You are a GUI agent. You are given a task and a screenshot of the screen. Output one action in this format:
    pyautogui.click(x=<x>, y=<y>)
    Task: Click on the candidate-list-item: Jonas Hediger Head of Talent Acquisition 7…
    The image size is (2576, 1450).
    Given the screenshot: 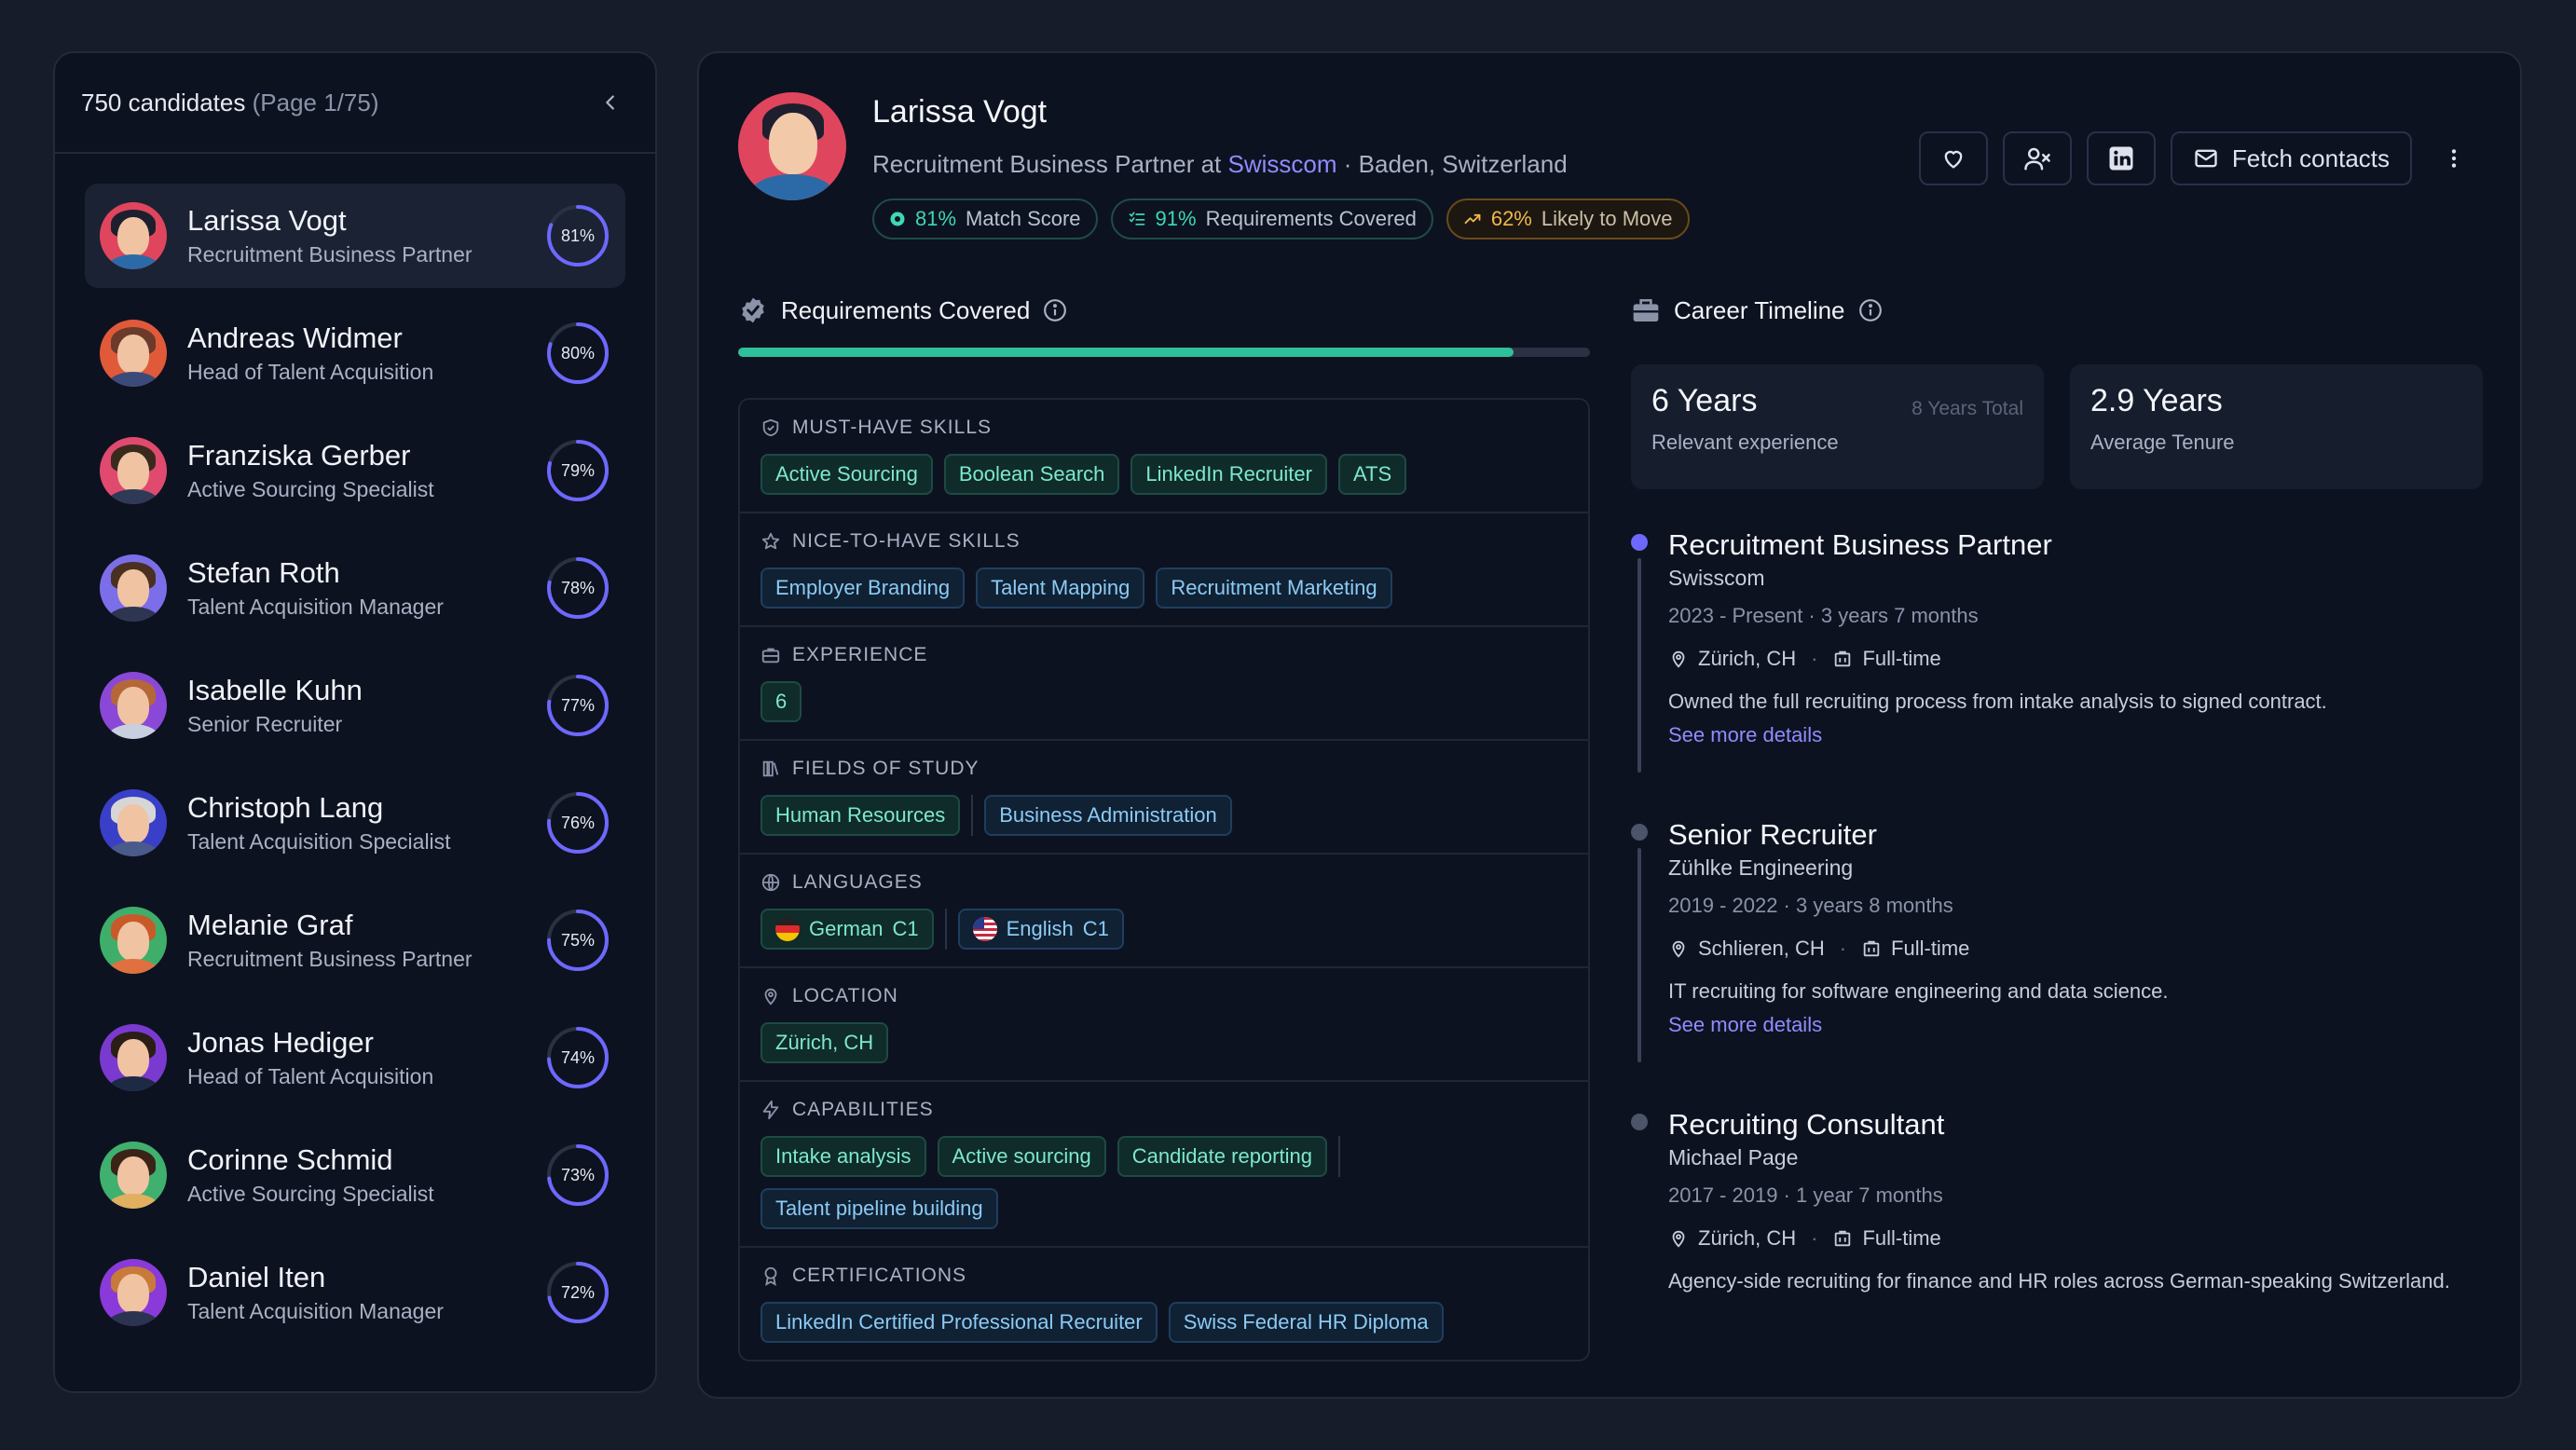 What is the action you would take?
    pyautogui.click(x=355, y=1057)
    